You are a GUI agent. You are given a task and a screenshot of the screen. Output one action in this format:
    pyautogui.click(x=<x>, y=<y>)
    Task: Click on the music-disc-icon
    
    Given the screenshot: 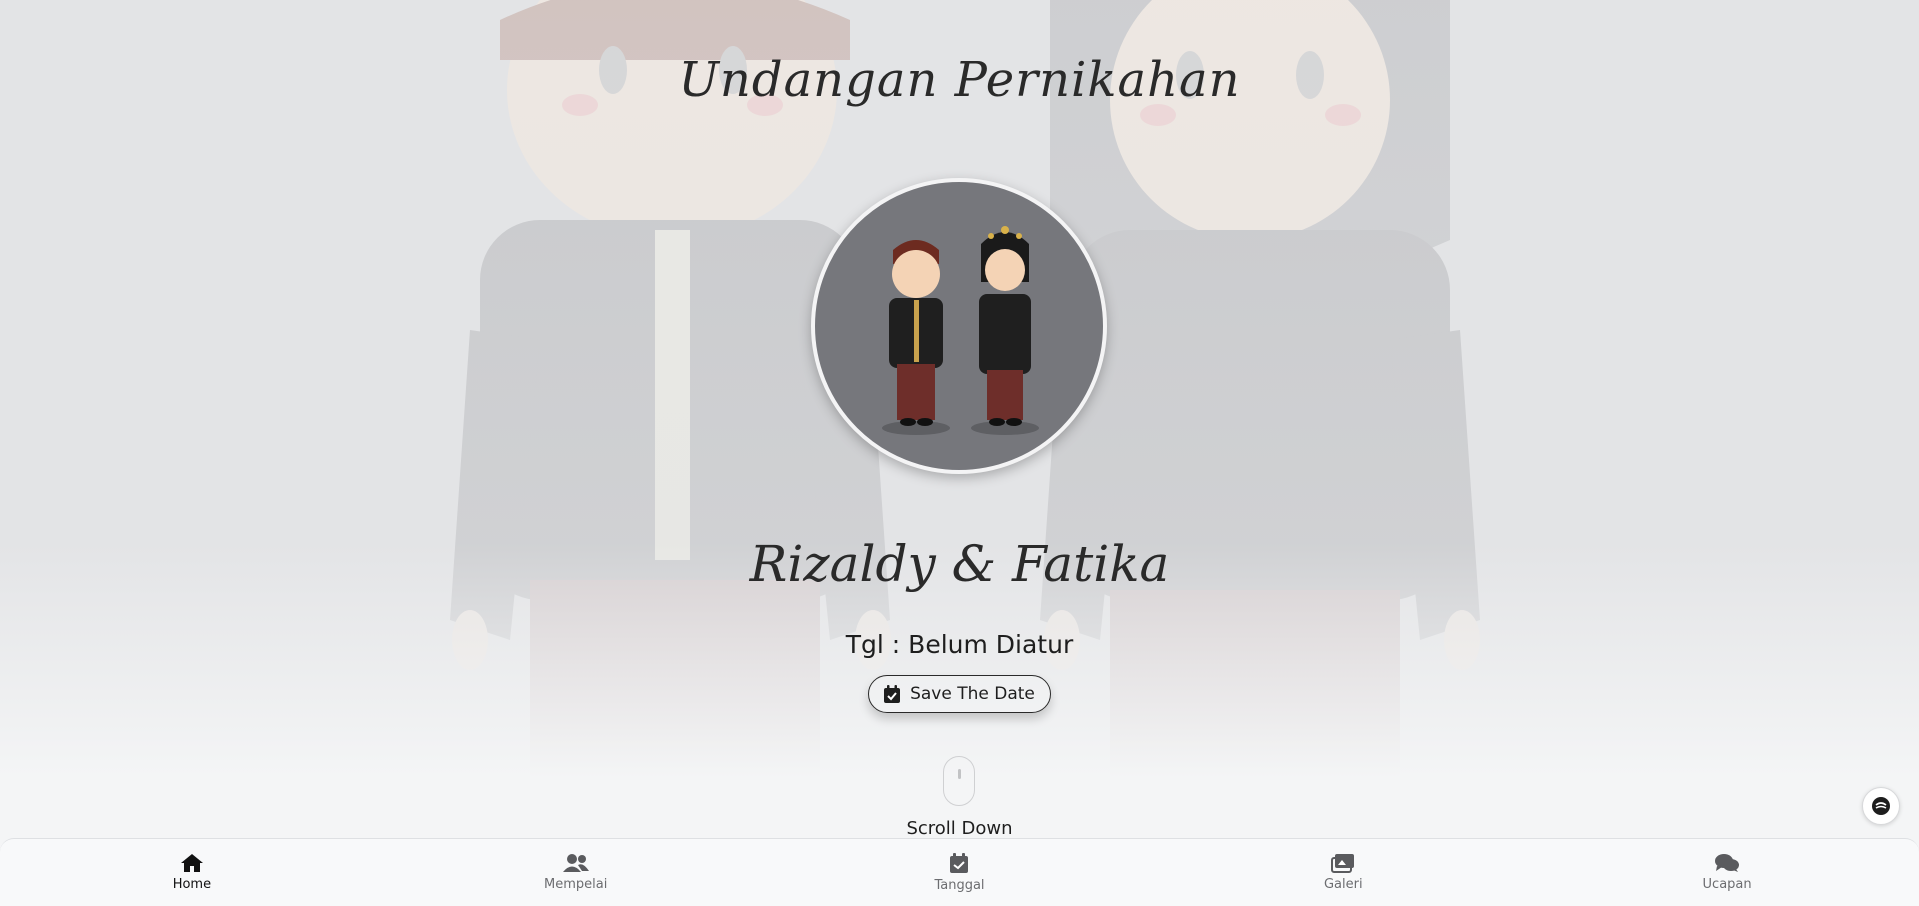 What is the action you would take?
    pyautogui.click(x=1881, y=806)
    